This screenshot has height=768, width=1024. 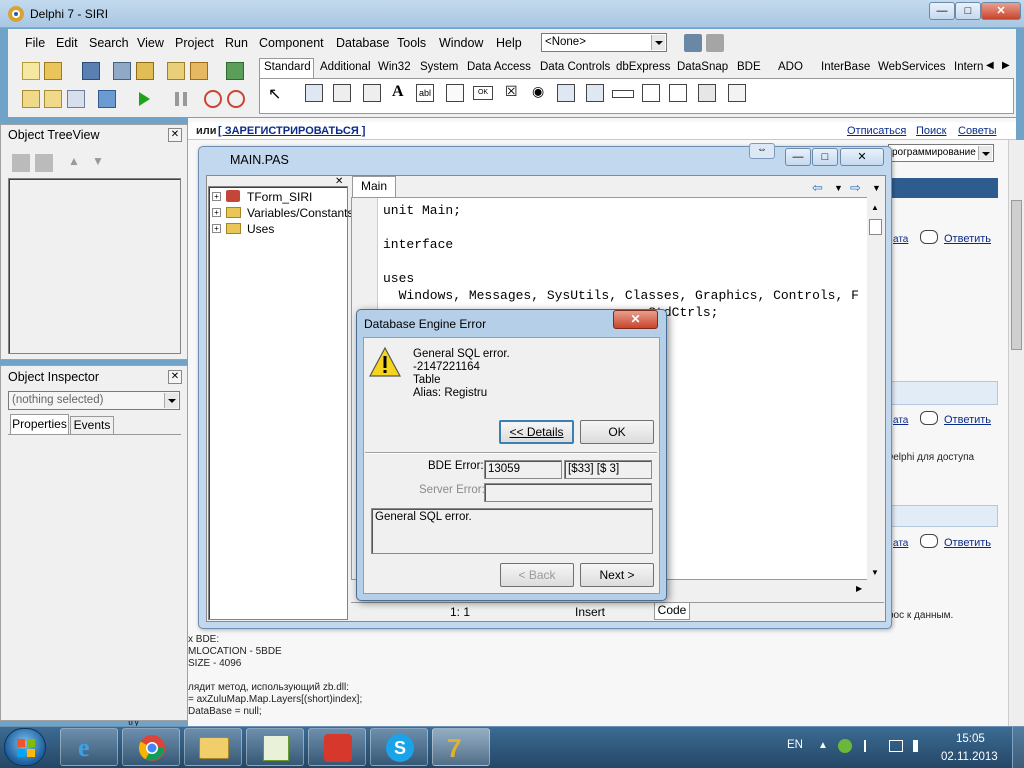 I want to click on radiobutton-icon: ◉, so click(x=538, y=91).